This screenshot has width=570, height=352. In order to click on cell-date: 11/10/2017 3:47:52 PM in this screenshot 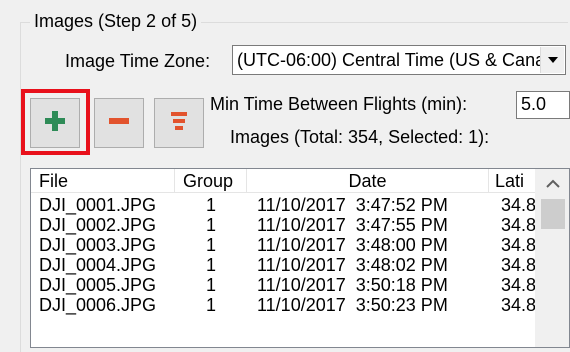, I will do `click(352, 205)`.